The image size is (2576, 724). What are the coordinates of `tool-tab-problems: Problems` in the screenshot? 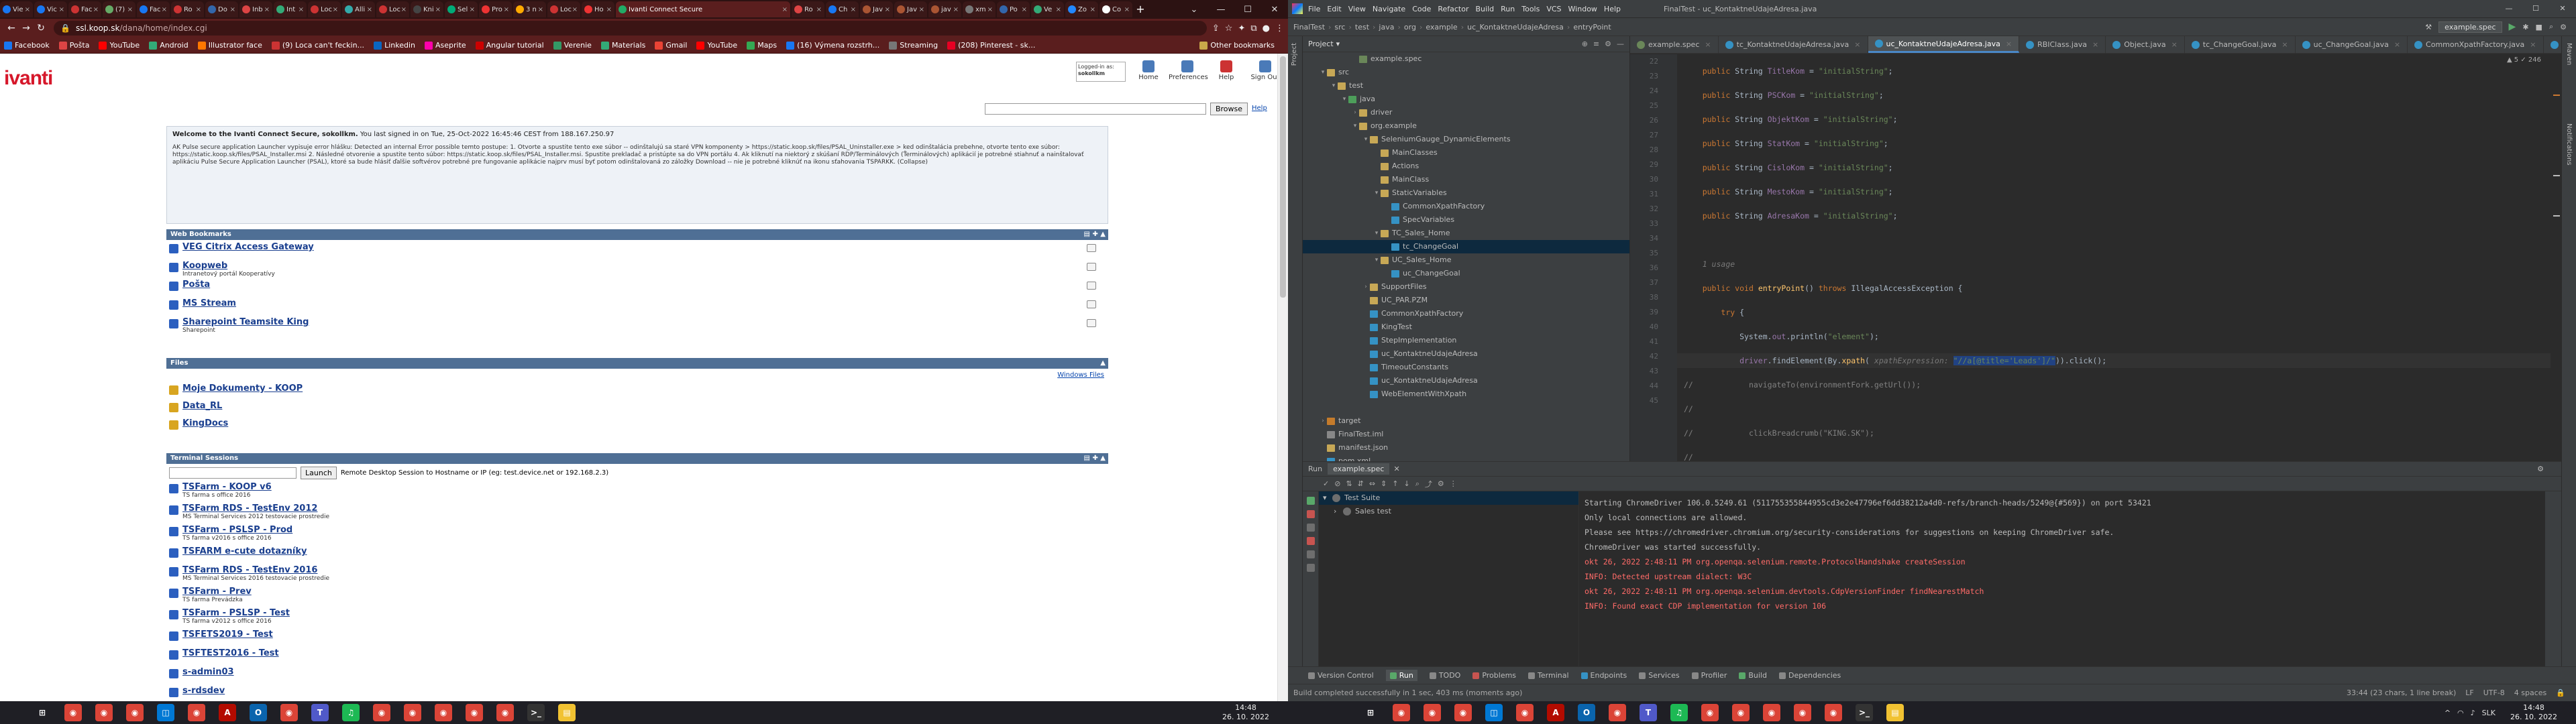 It's located at (1494, 675).